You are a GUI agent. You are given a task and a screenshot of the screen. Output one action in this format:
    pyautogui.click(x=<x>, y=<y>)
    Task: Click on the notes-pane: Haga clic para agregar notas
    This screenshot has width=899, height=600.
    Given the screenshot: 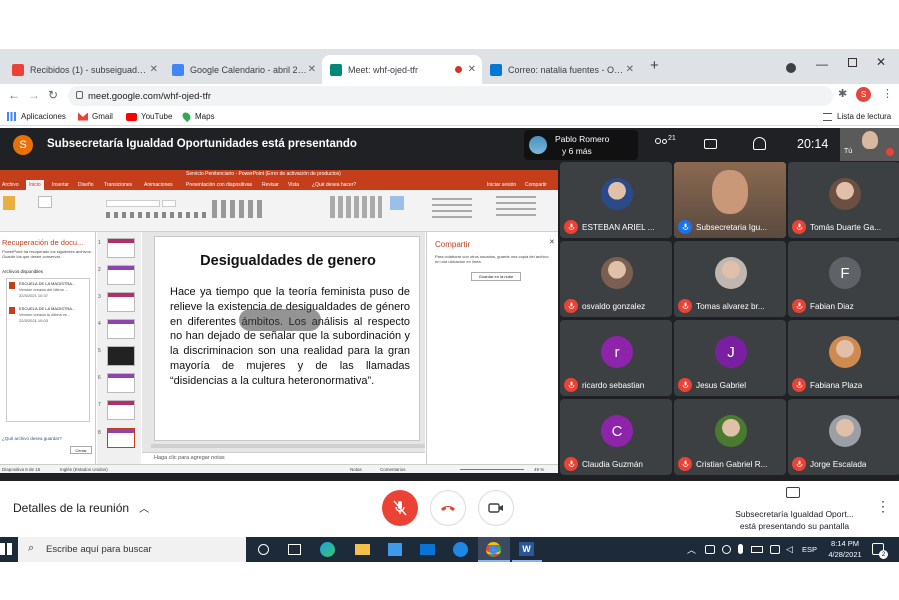 What is the action you would take?
    pyautogui.click(x=283, y=458)
    